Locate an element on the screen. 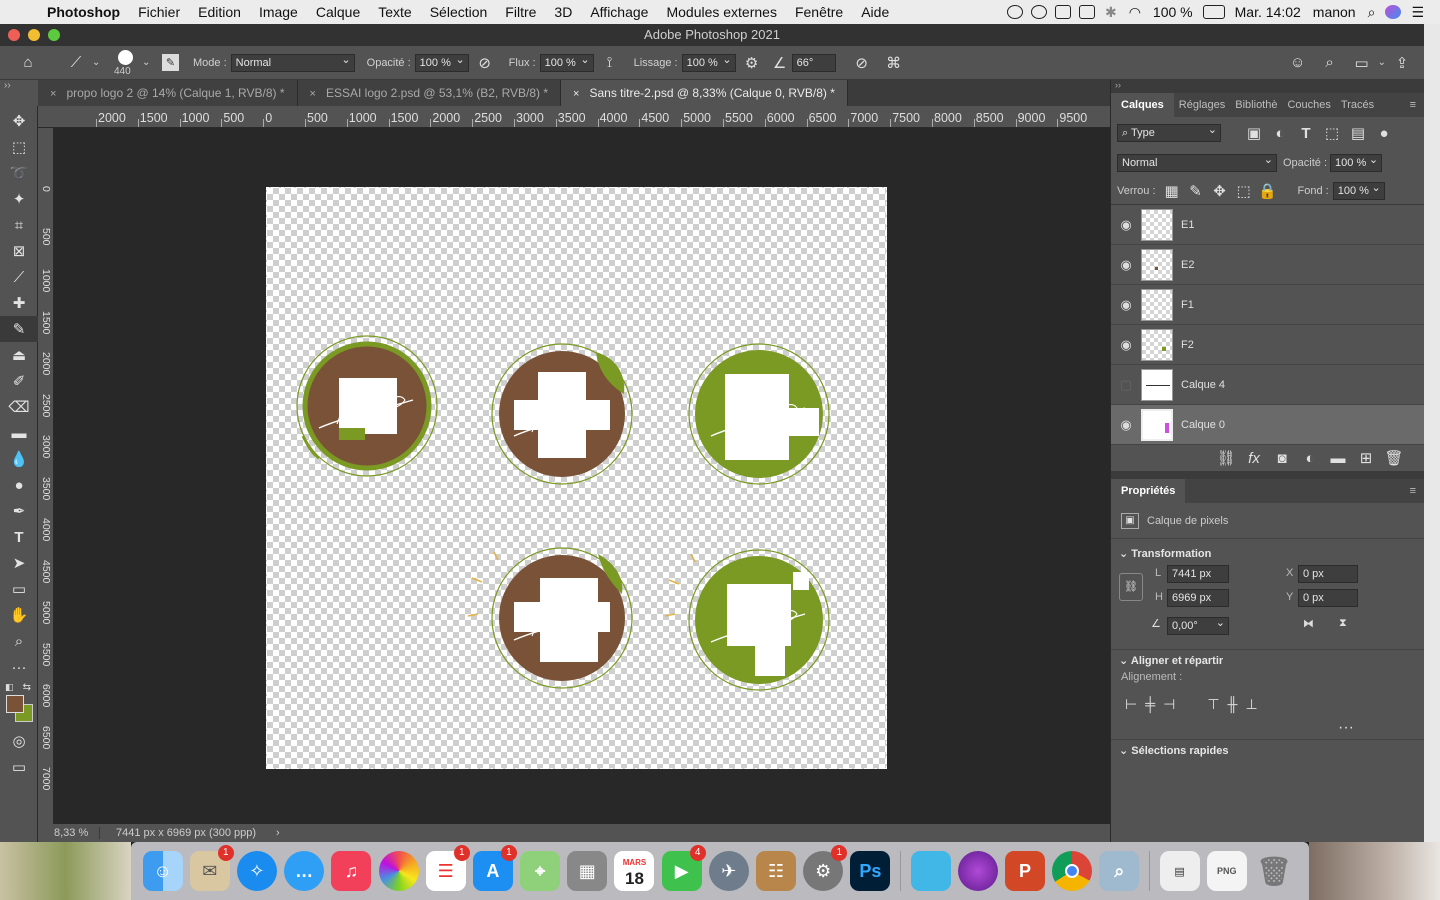  battery-icon is located at coordinates (1213, 12).